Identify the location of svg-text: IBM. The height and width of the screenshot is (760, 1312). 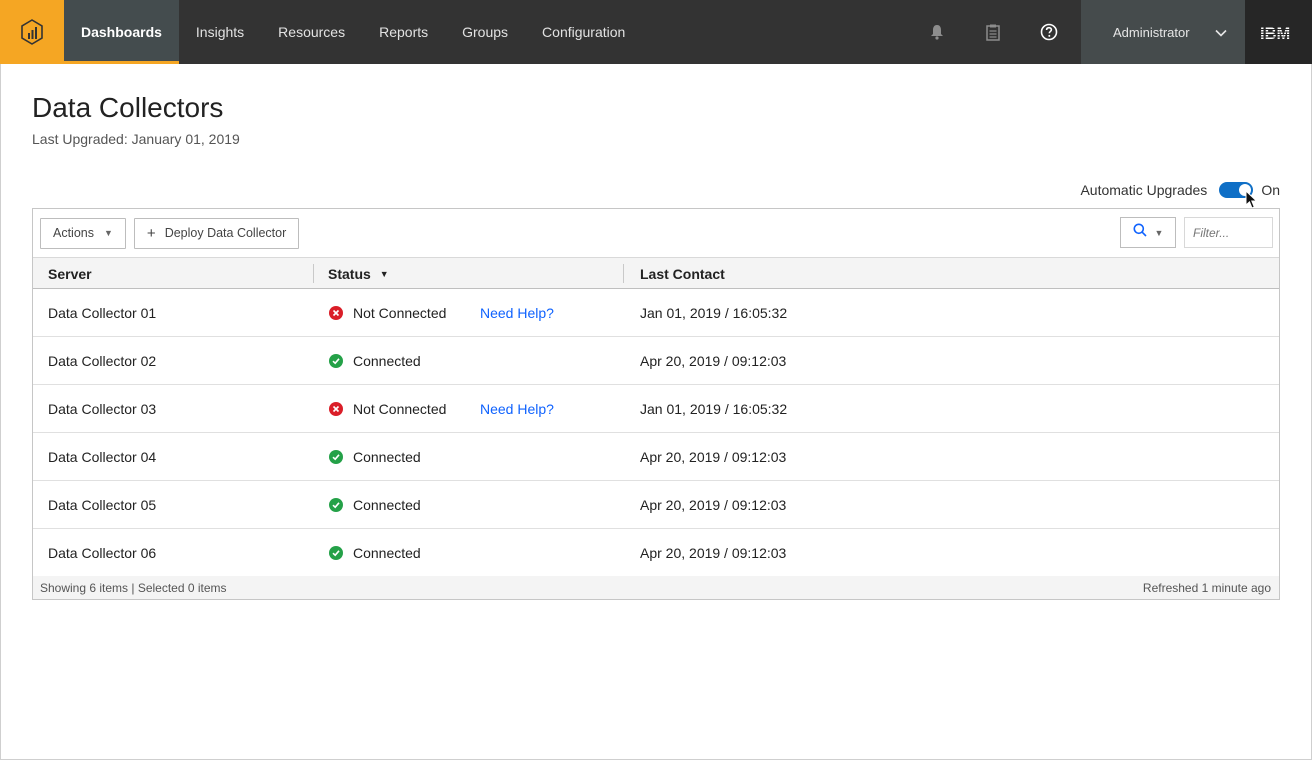
(1275, 32).